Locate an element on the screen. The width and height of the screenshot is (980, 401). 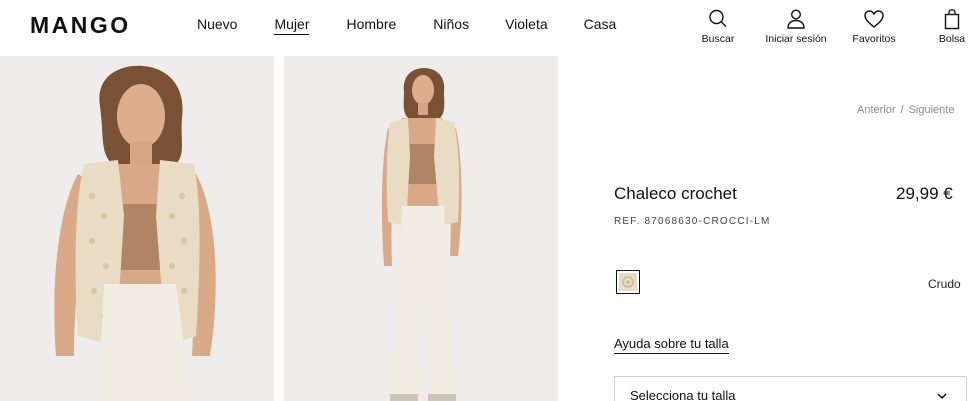
search-label: Buscar is located at coordinates (718, 39).